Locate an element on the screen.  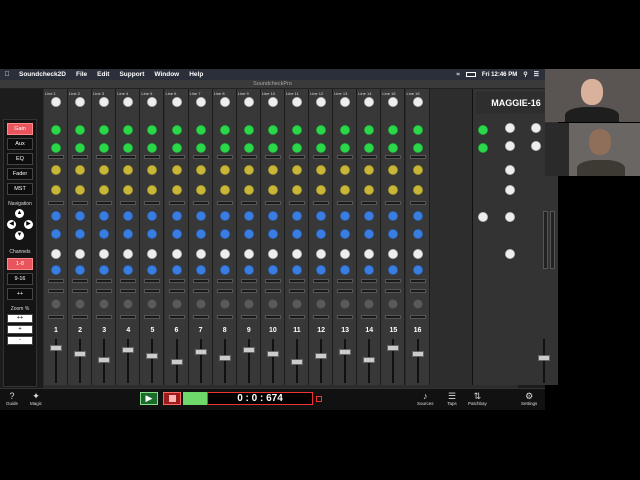
stop-button is located at coordinates (172, 398).